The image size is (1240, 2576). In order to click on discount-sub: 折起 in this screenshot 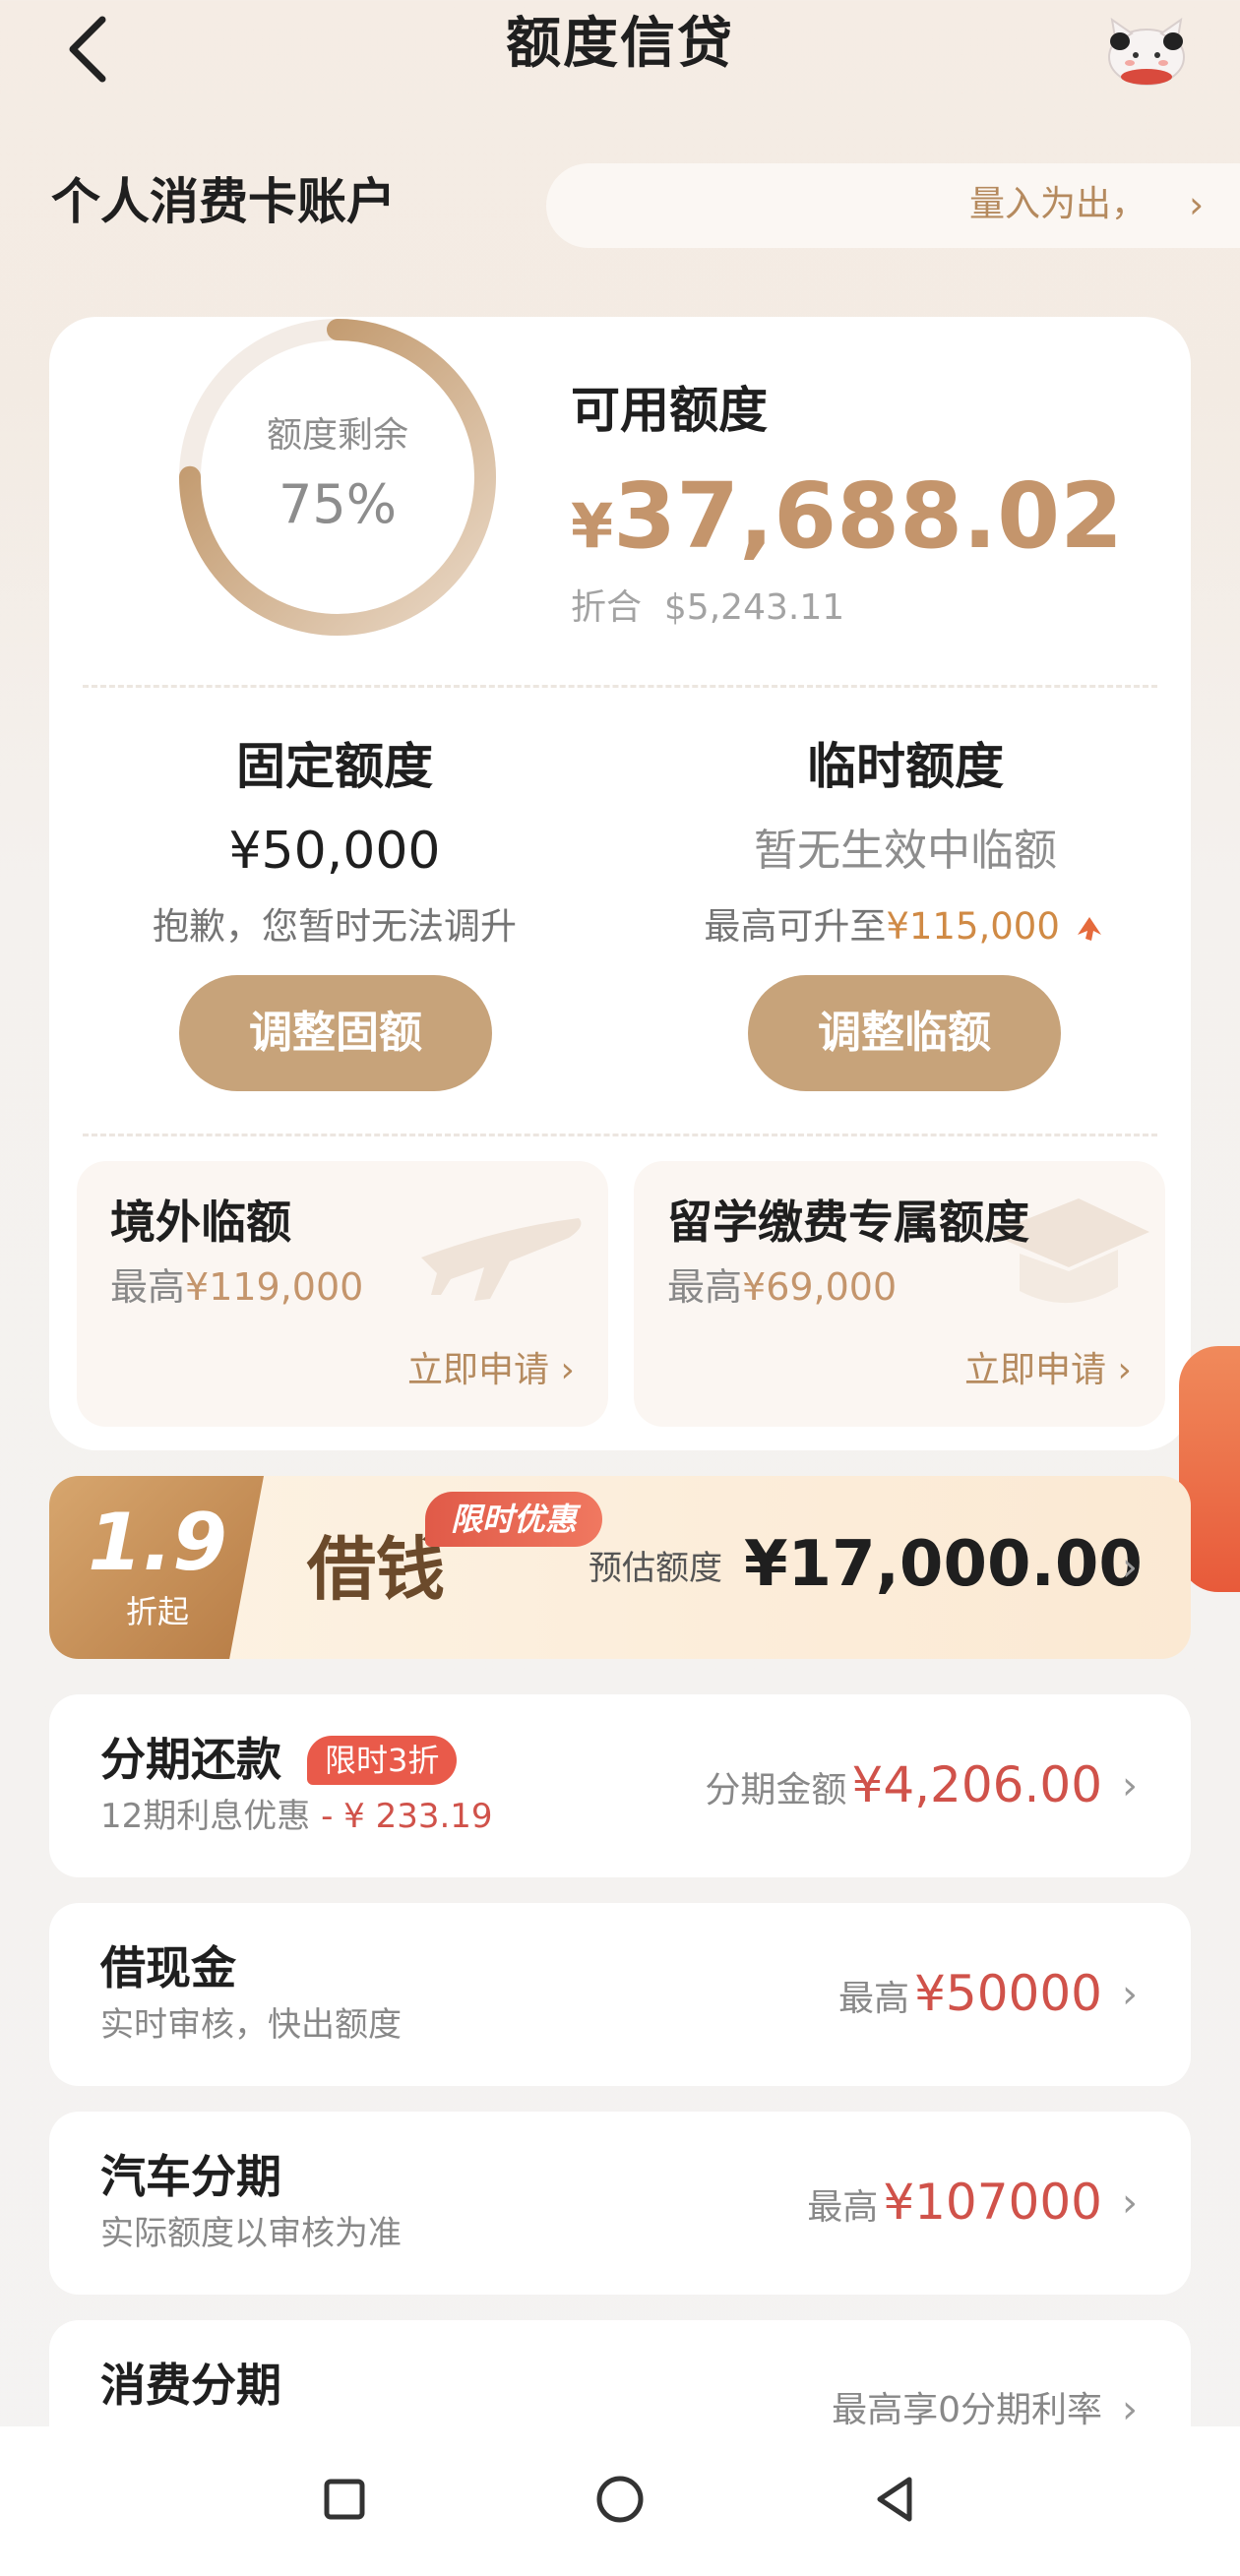, I will do `click(157, 1611)`.